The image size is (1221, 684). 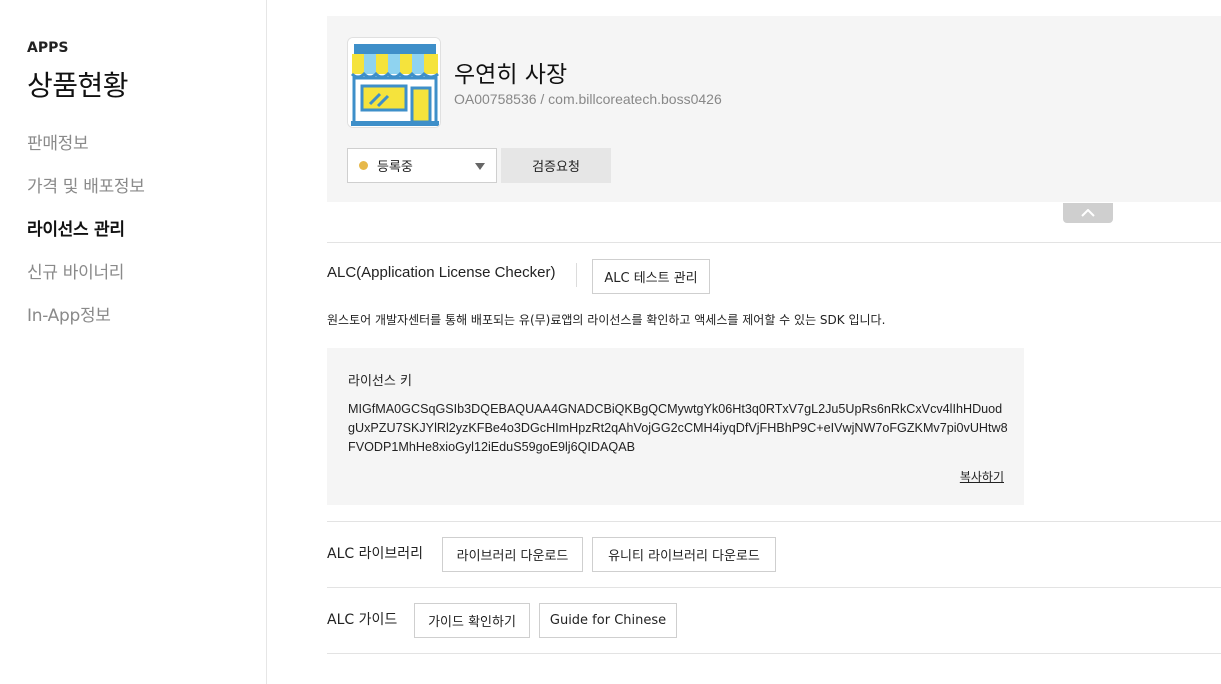 What do you see at coordinates (472, 620) in the screenshot?
I see `guide-check-button: 가이드 확인하기` at bounding box center [472, 620].